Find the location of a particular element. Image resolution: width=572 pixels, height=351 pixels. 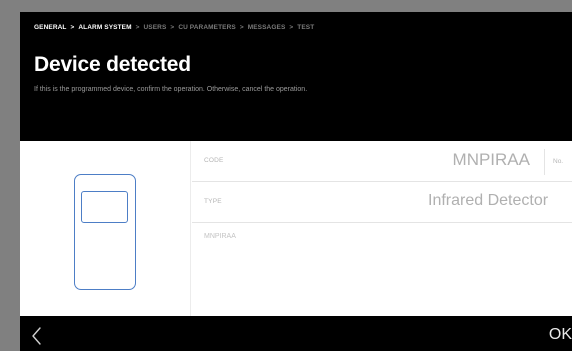

device-illustration-panel is located at coordinates (105, 228).